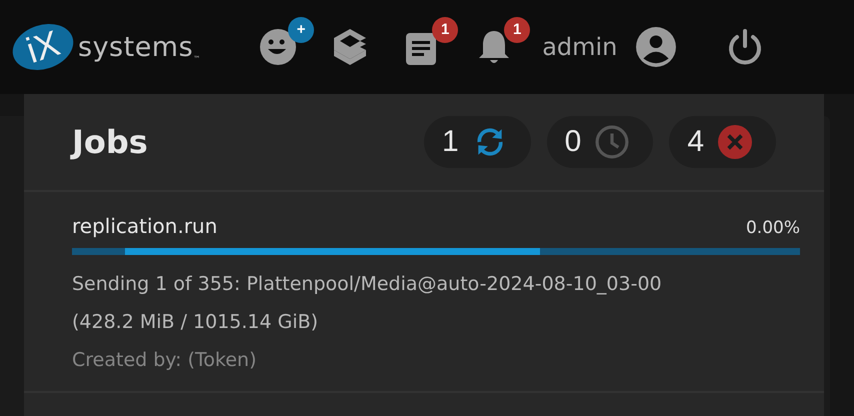 The width and height of the screenshot is (854, 416). What do you see at coordinates (278, 47) in the screenshot?
I see `smiley-icon` at bounding box center [278, 47].